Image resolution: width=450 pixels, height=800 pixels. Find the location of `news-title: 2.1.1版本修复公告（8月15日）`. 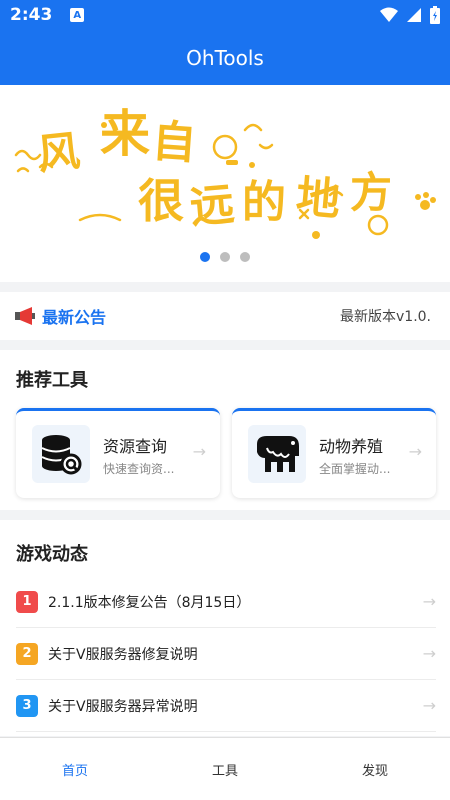

news-title: 2.1.1版本修复公告（8月15日） is located at coordinates (149, 602).